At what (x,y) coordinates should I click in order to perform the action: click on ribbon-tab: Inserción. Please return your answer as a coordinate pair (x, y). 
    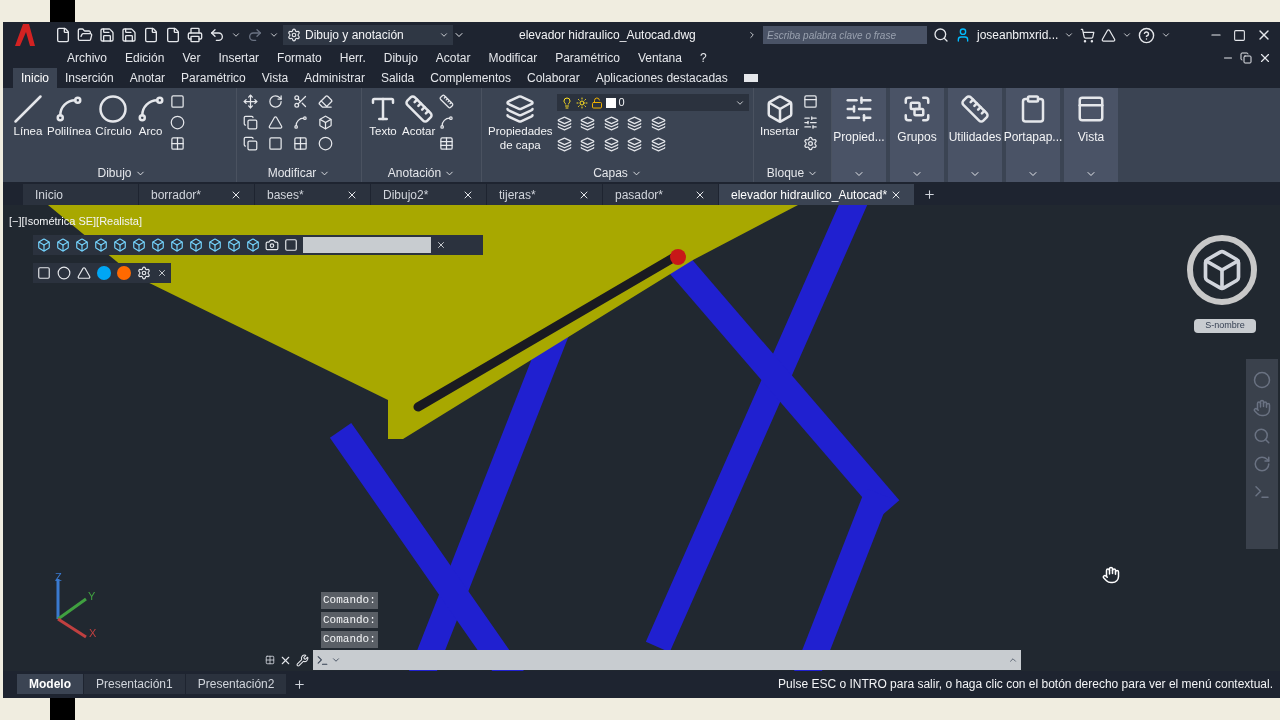
    Looking at the image, I should click on (89, 78).